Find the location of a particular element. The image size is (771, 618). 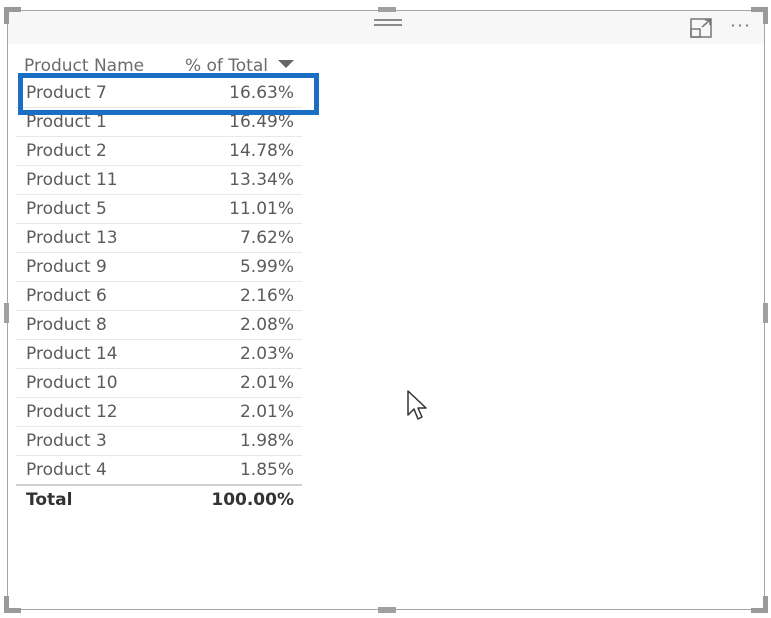

table-row: Product 4 1.85% is located at coordinates (159, 470).